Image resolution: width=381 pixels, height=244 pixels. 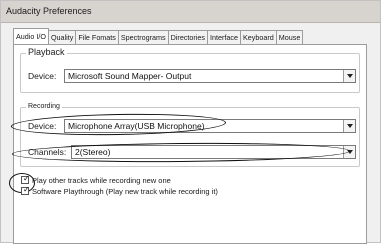 What do you see at coordinates (136, 126) in the screenshot?
I see `recording-device-value: Microphone Array(USB Microphone)` at bounding box center [136, 126].